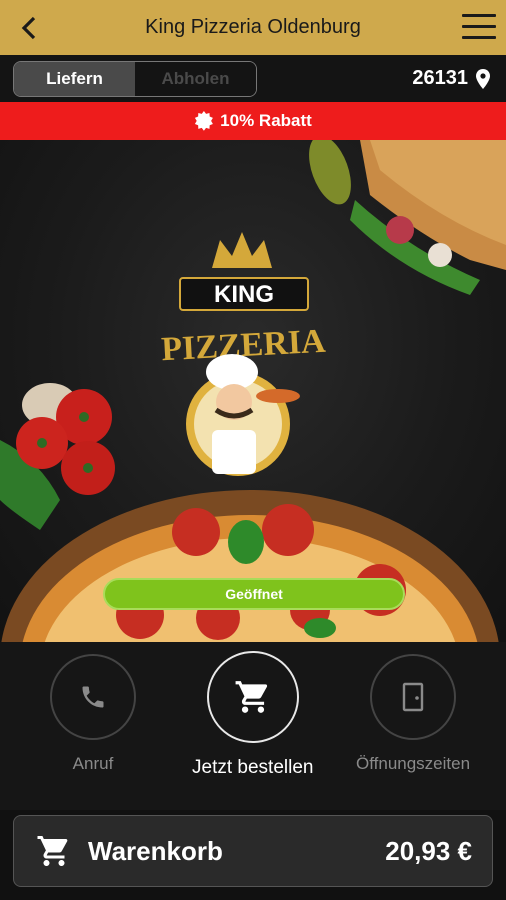 The image size is (506, 900). Describe the element at coordinates (204, 121) in the screenshot. I see `badge-icon` at that location.